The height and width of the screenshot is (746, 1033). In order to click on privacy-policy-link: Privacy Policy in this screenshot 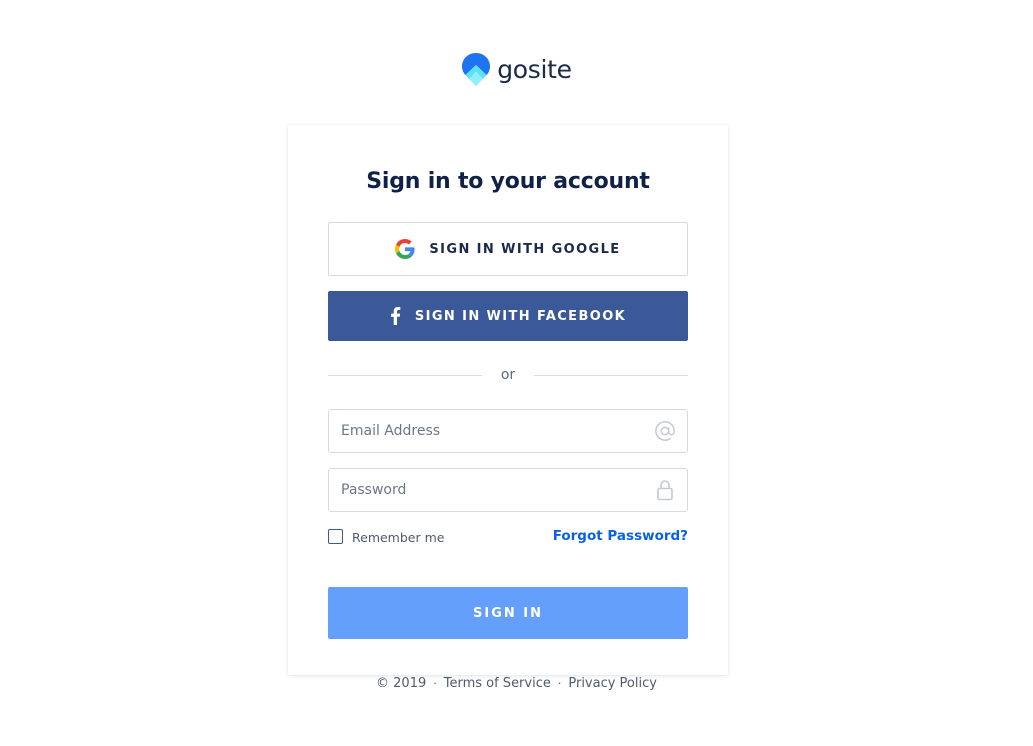, I will do `click(612, 683)`.